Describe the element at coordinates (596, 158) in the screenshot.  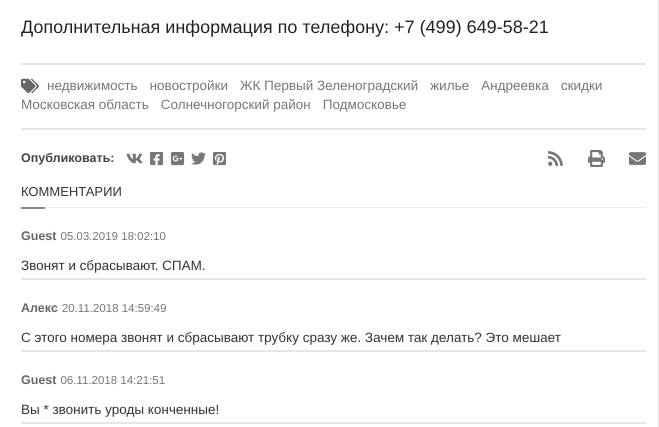
I see `print-icon` at that location.